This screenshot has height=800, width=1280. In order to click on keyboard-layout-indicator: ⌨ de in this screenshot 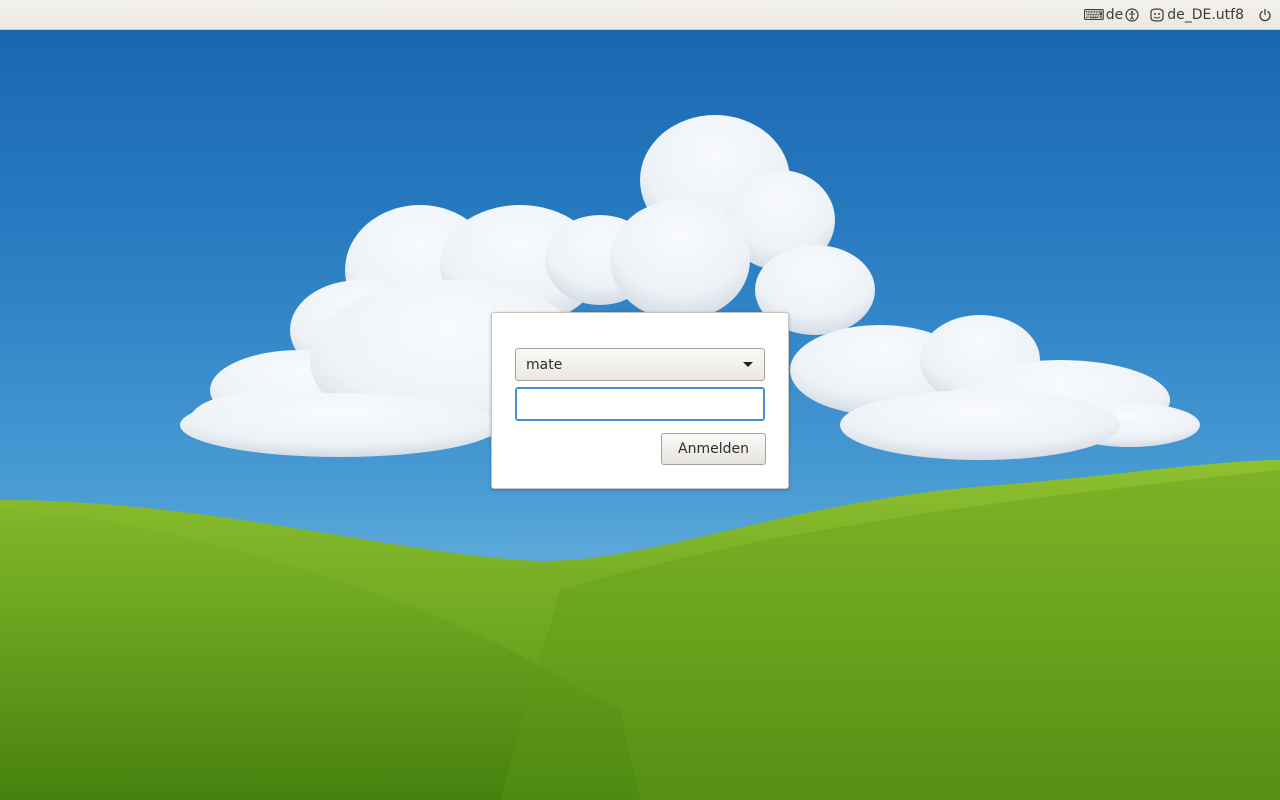, I will do `click(1104, 15)`.